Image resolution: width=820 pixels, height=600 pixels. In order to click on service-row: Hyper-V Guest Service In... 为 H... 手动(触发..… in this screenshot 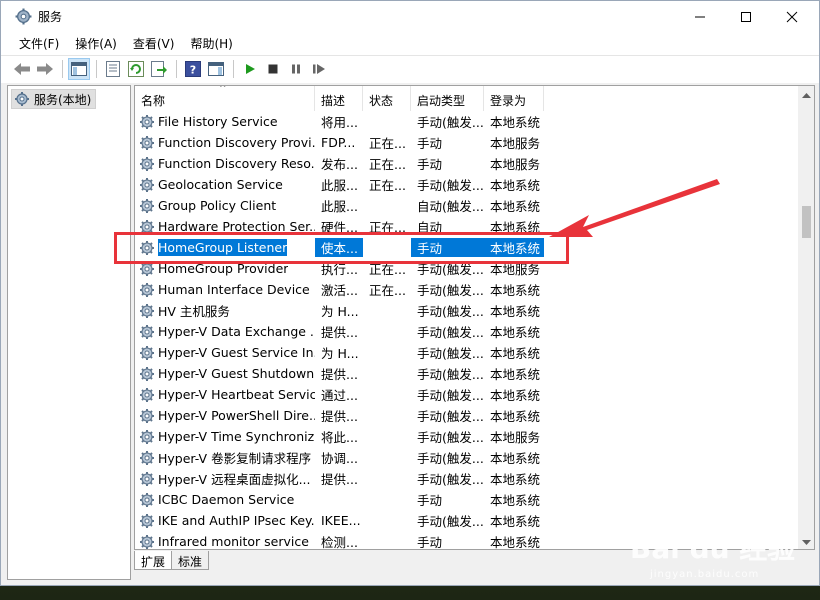, I will do `click(467, 352)`.